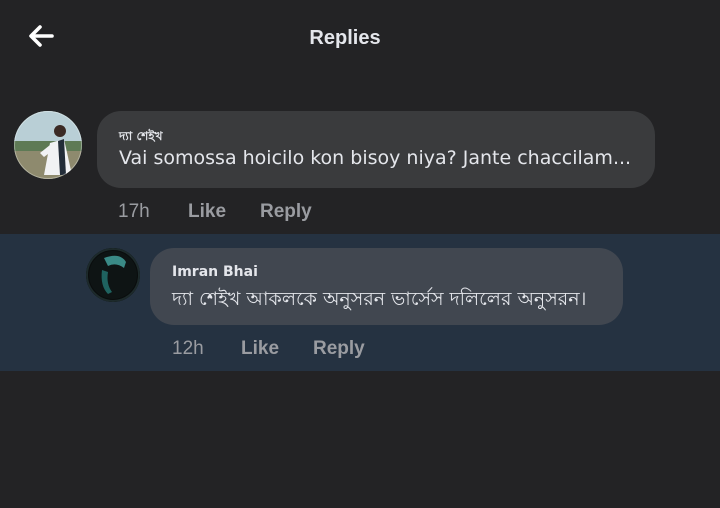 The image size is (720, 508). I want to click on comment-author: দ্যা শেইখ, so click(141, 138).